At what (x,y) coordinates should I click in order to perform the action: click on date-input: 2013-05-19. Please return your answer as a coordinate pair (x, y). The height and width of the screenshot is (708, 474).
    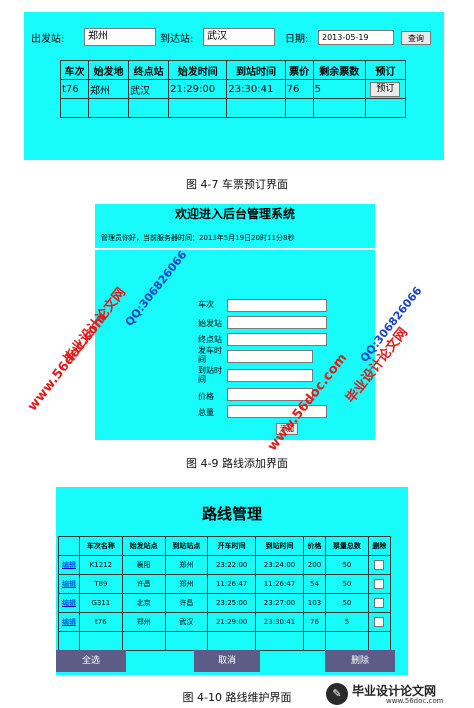
    Looking at the image, I should click on (356, 37).